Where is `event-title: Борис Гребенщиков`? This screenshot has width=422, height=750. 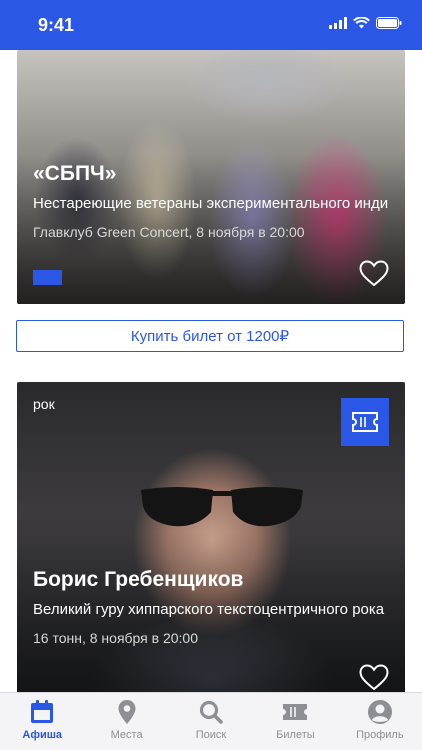 event-title: Борис Гребенщиков is located at coordinates (138, 579).